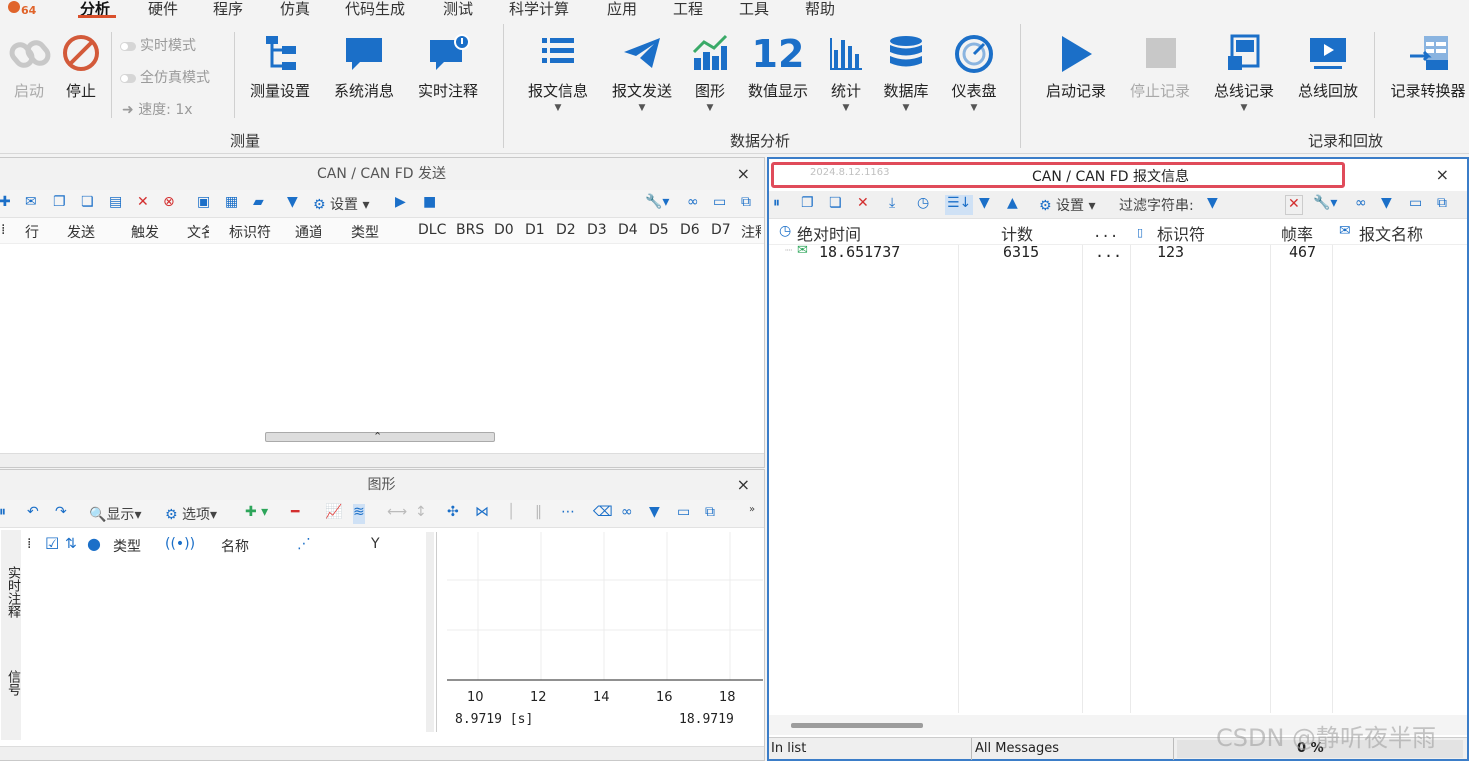  I want to click on undo-icon: ↶, so click(33, 514).